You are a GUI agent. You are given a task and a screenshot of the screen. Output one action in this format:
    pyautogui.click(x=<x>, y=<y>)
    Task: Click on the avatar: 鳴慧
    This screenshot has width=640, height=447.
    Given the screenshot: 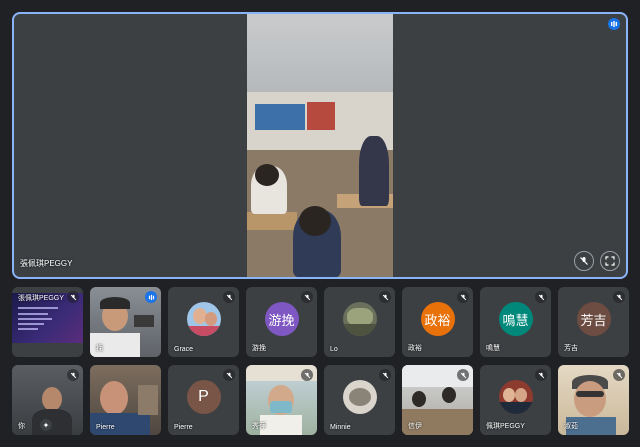 What is the action you would take?
    pyautogui.click(x=515, y=319)
    